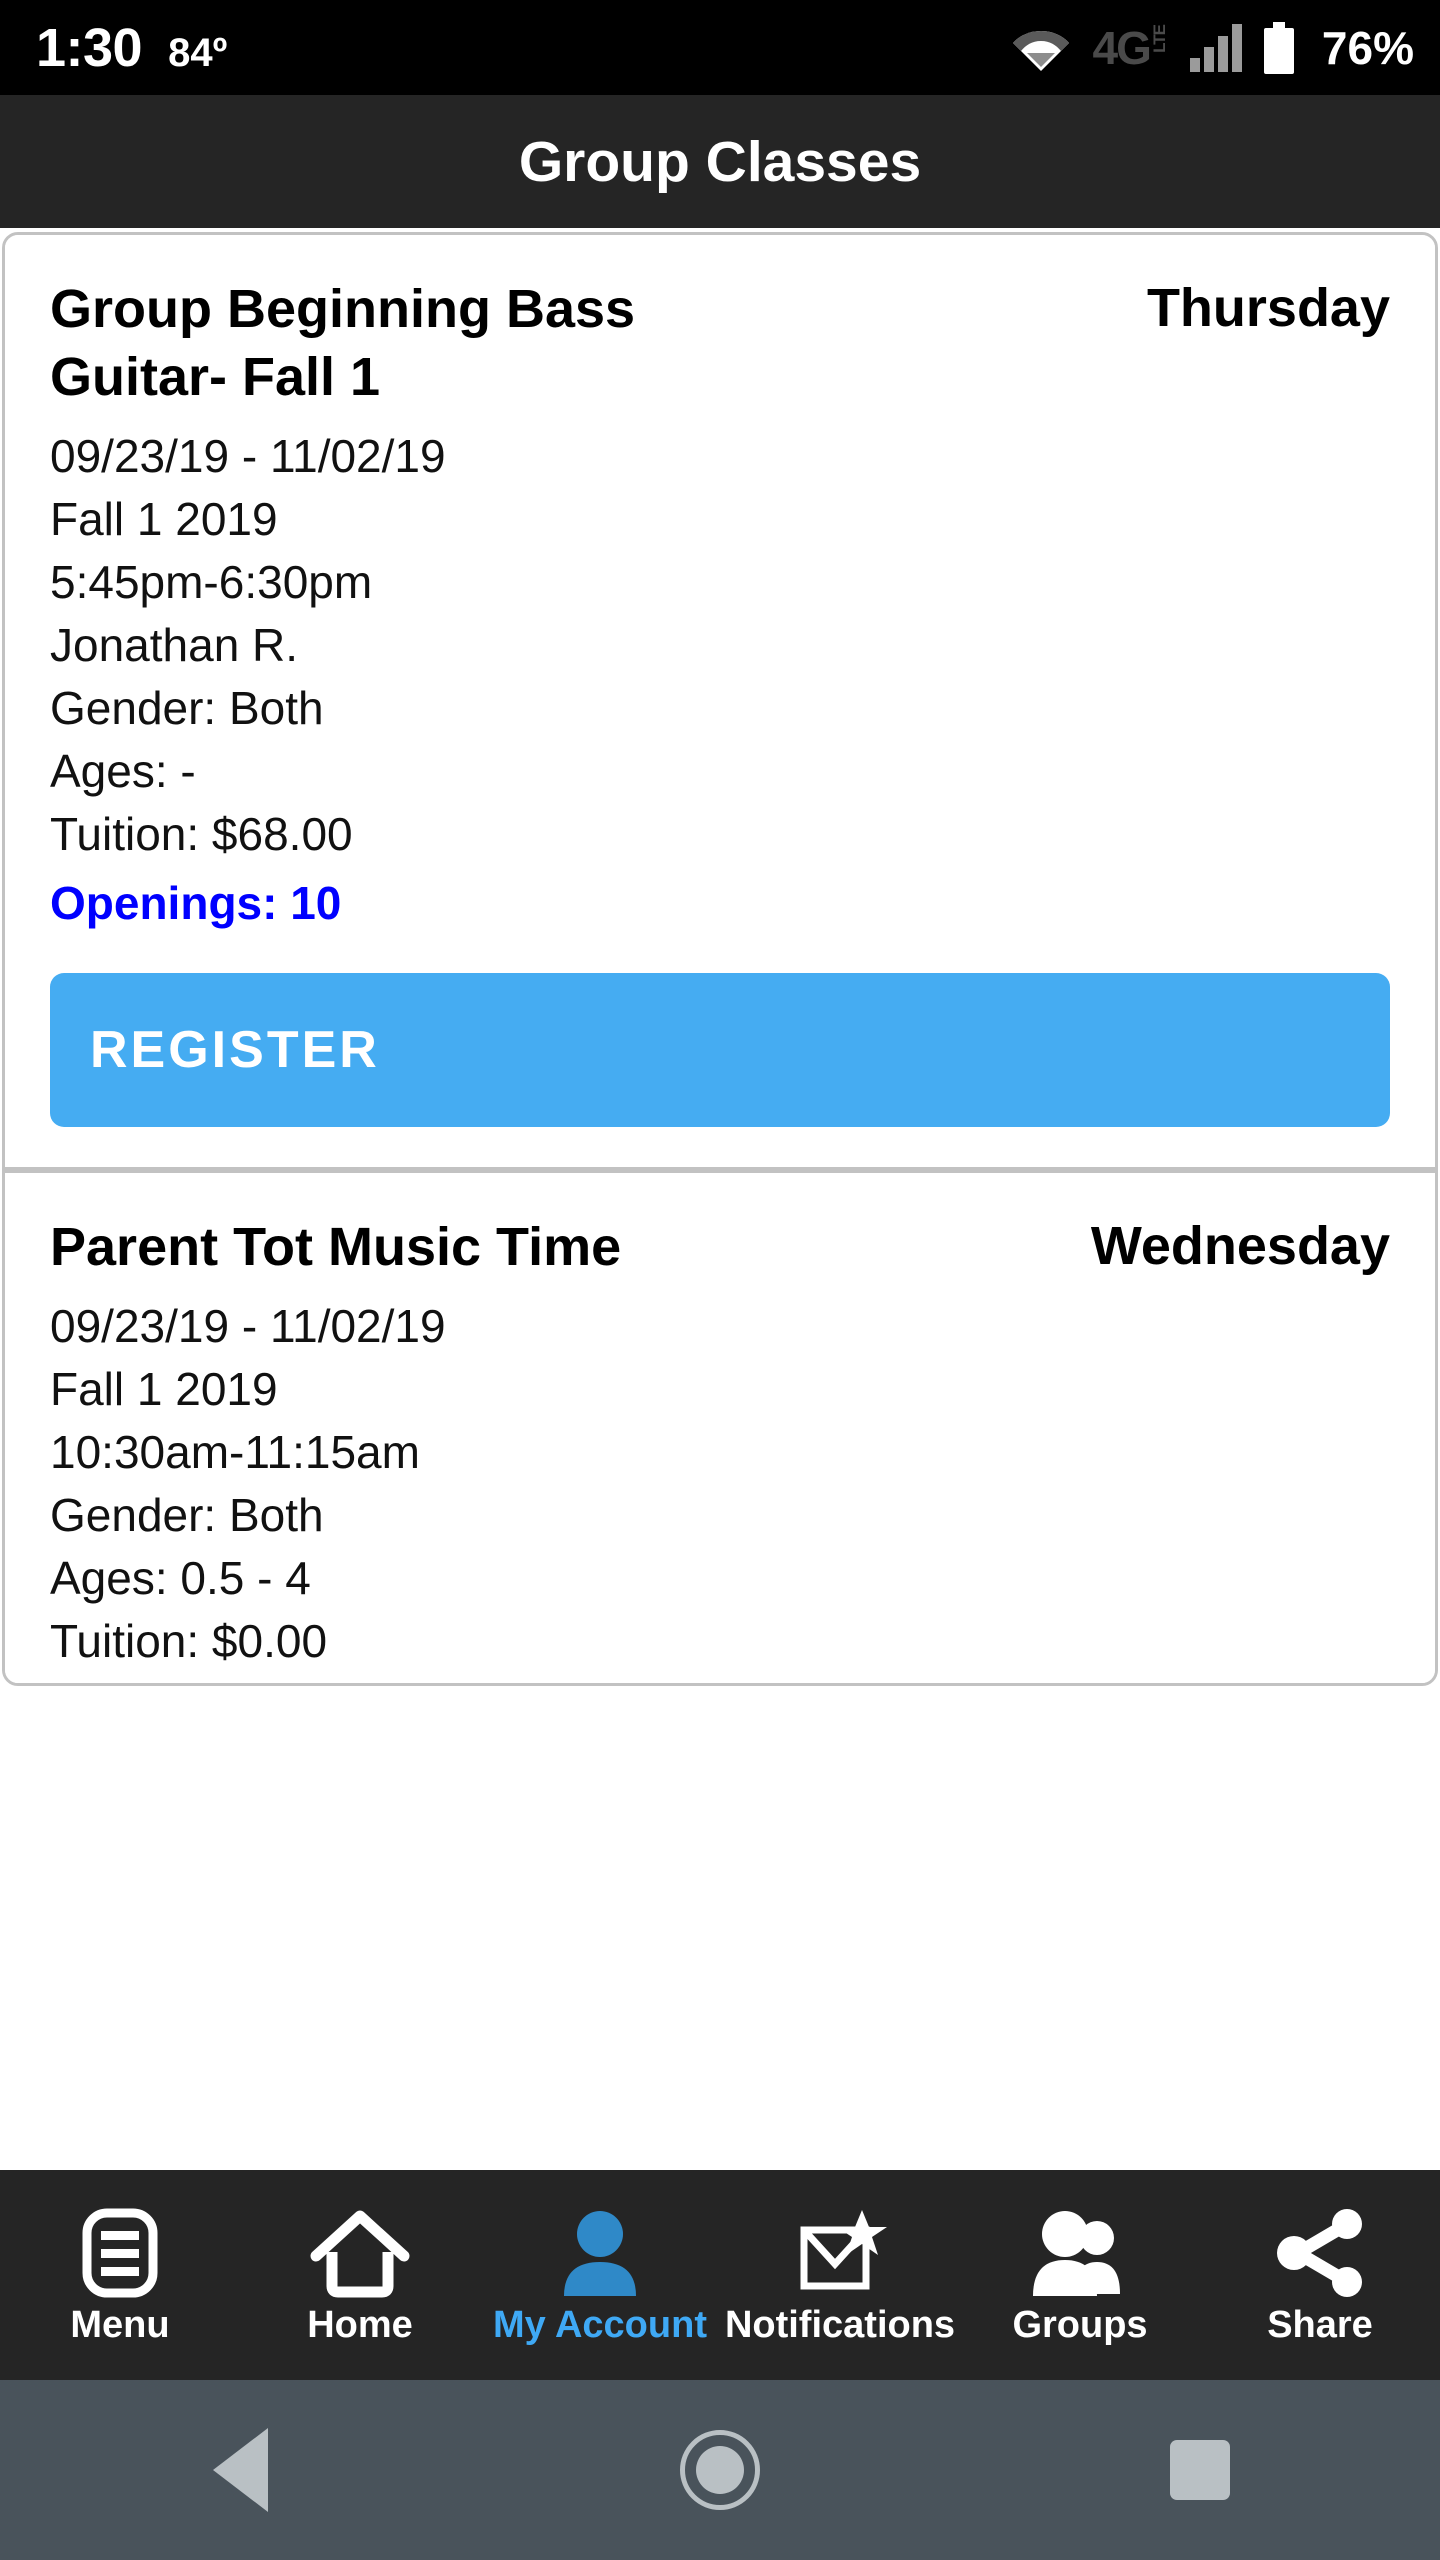 The image size is (1440, 2560). What do you see at coordinates (600, 2325) in the screenshot?
I see `tab-label: My Account` at bounding box center [600, 2325].